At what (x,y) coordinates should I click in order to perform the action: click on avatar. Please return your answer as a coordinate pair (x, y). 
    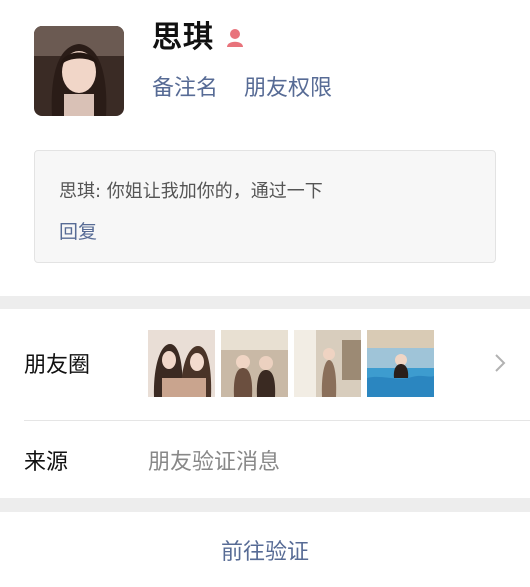
    Looking at the image, I should click on (79, 71).